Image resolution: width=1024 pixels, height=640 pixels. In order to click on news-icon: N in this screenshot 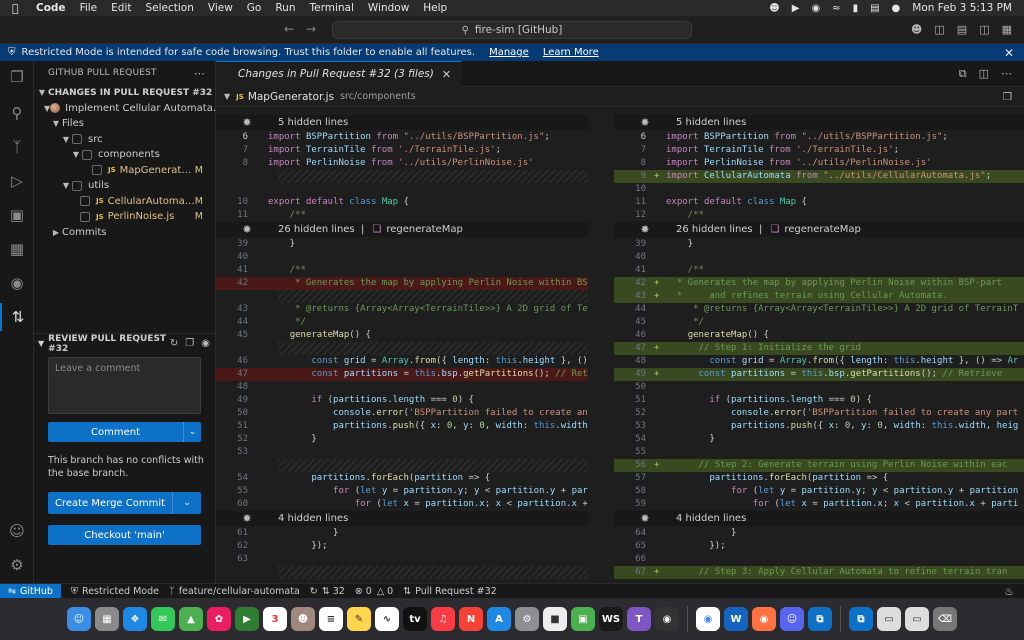, I will do `click(471, 619)`.